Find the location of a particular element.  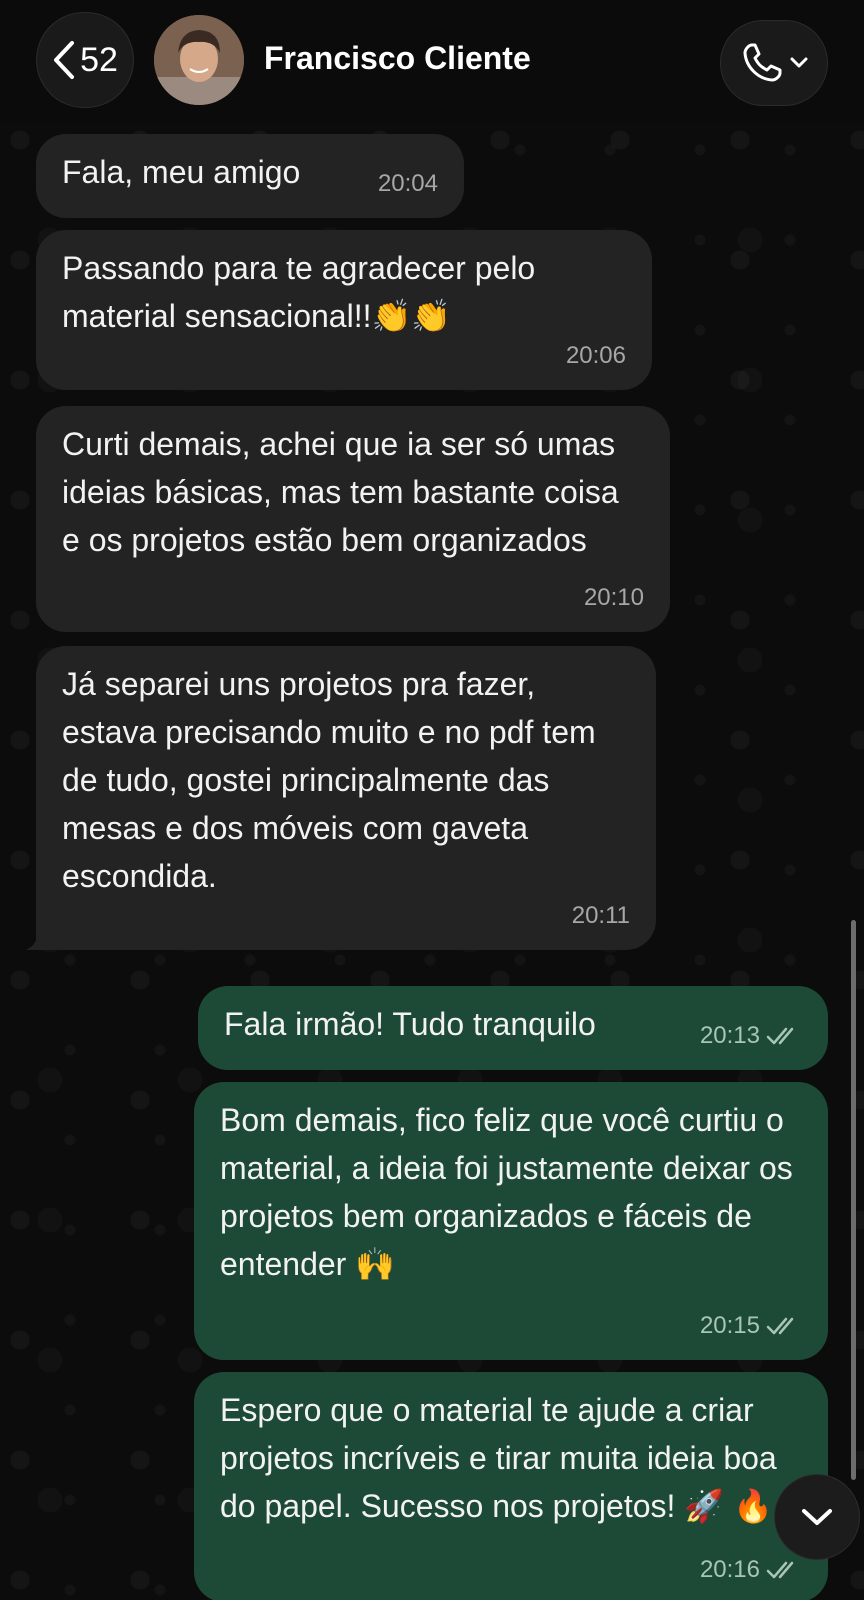

phone-icon is located at coordinates (762, 62).